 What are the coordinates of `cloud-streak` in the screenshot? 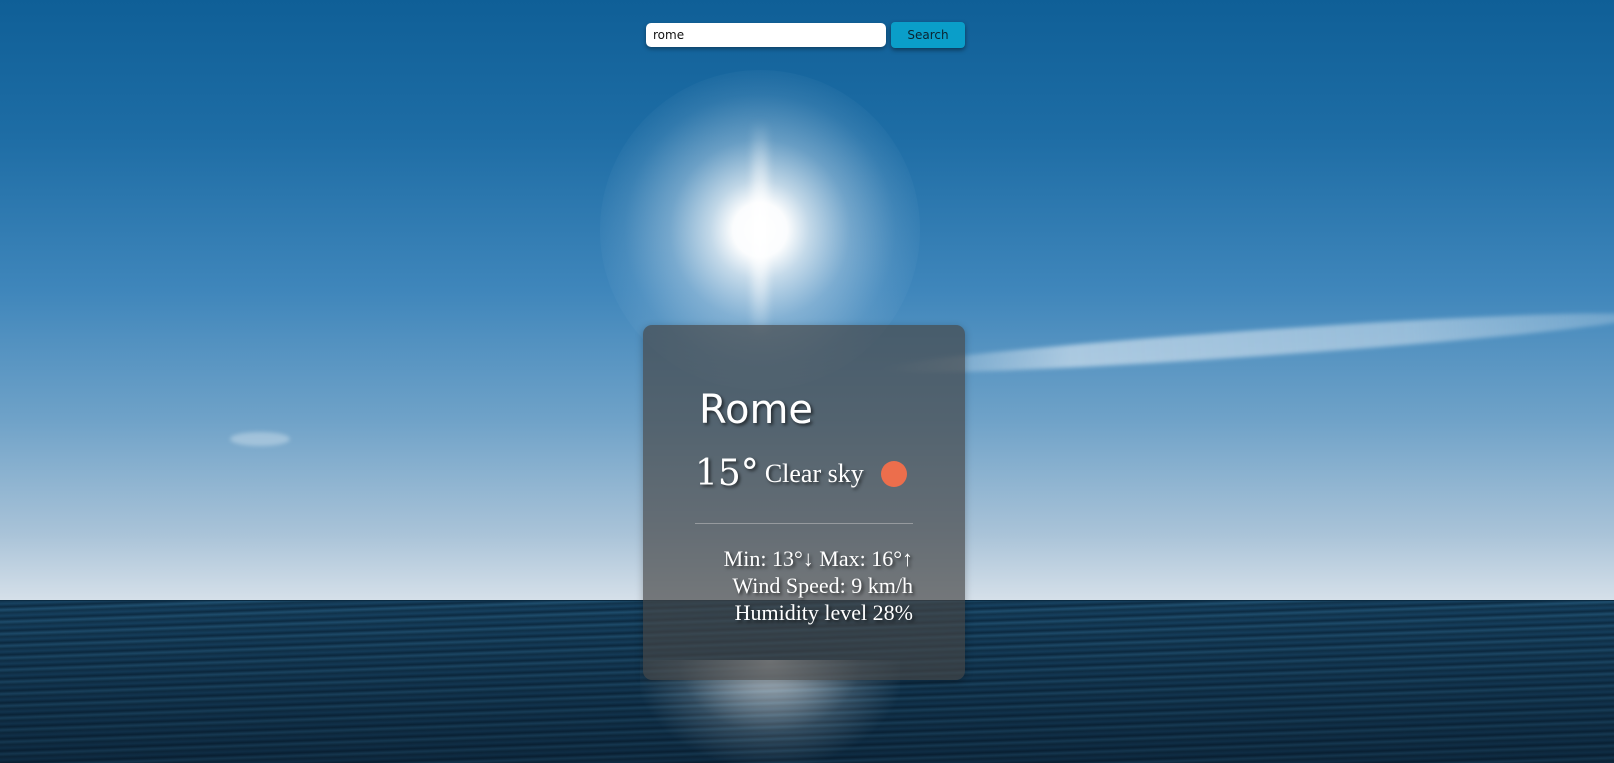 It's located at (1247, 343).